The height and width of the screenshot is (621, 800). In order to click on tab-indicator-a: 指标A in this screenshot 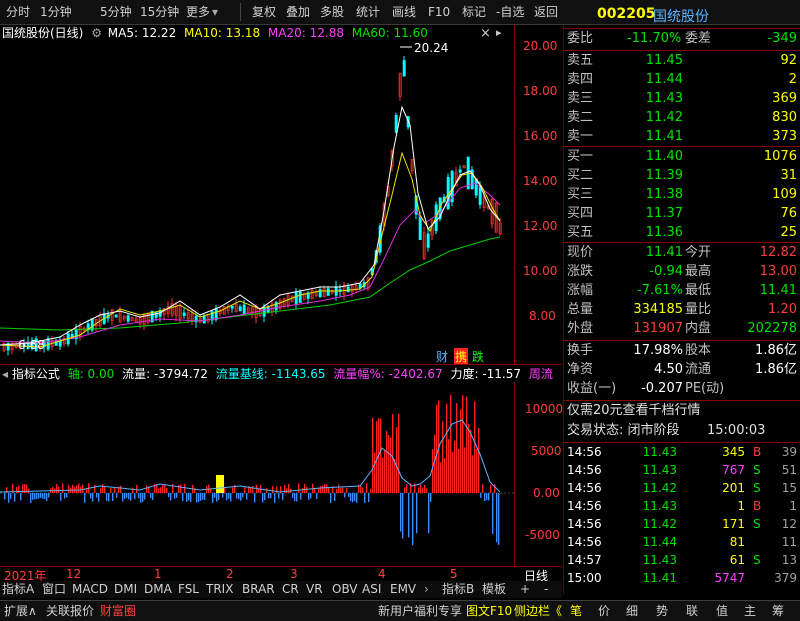, I will do `click(18, 589)`.